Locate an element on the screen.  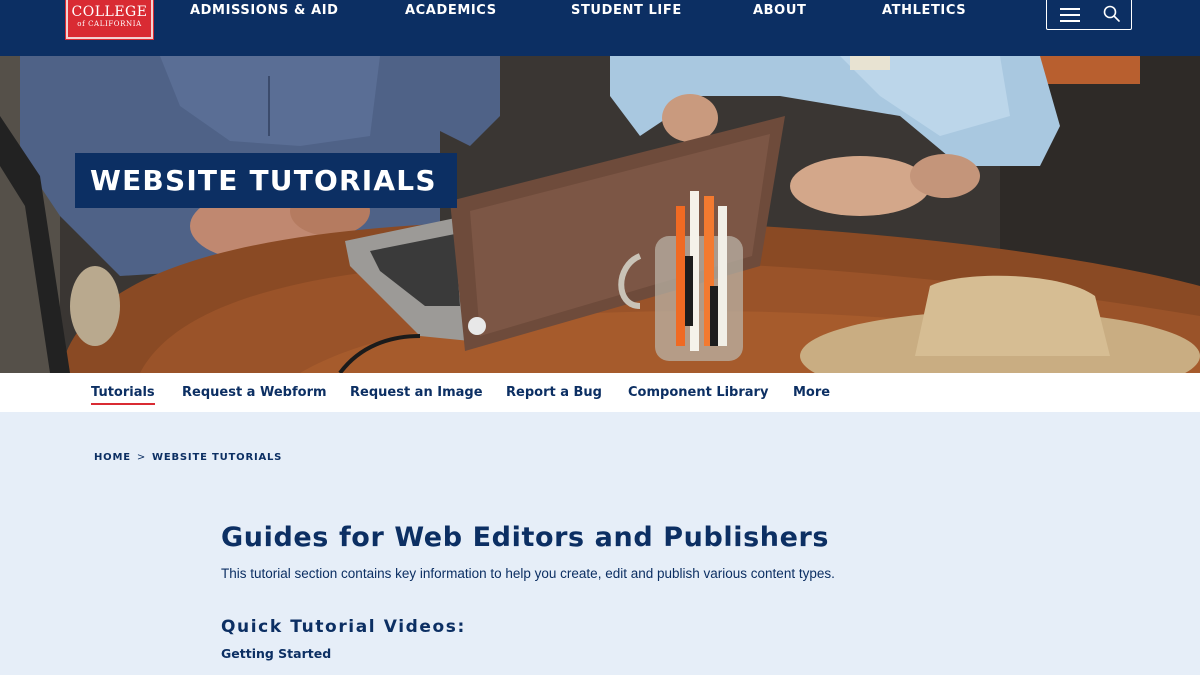
nav-academics: ACADEMICS is located at coordinates (451, 11).